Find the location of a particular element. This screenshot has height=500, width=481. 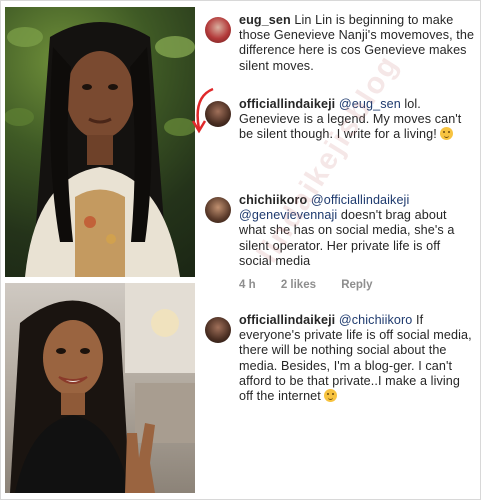

reply-button: Reply is located at coordinates (356, 285).